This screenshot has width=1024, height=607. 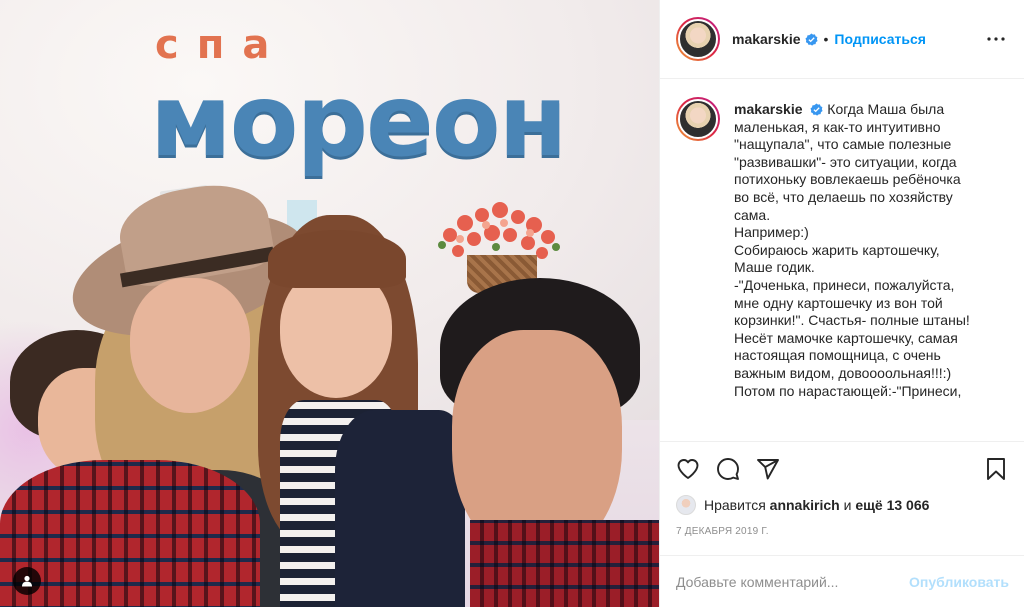 What do you see at coordinates (190, 345) in the screenshot?
I see `photo-mother-face` at bounding box center [190, 345].